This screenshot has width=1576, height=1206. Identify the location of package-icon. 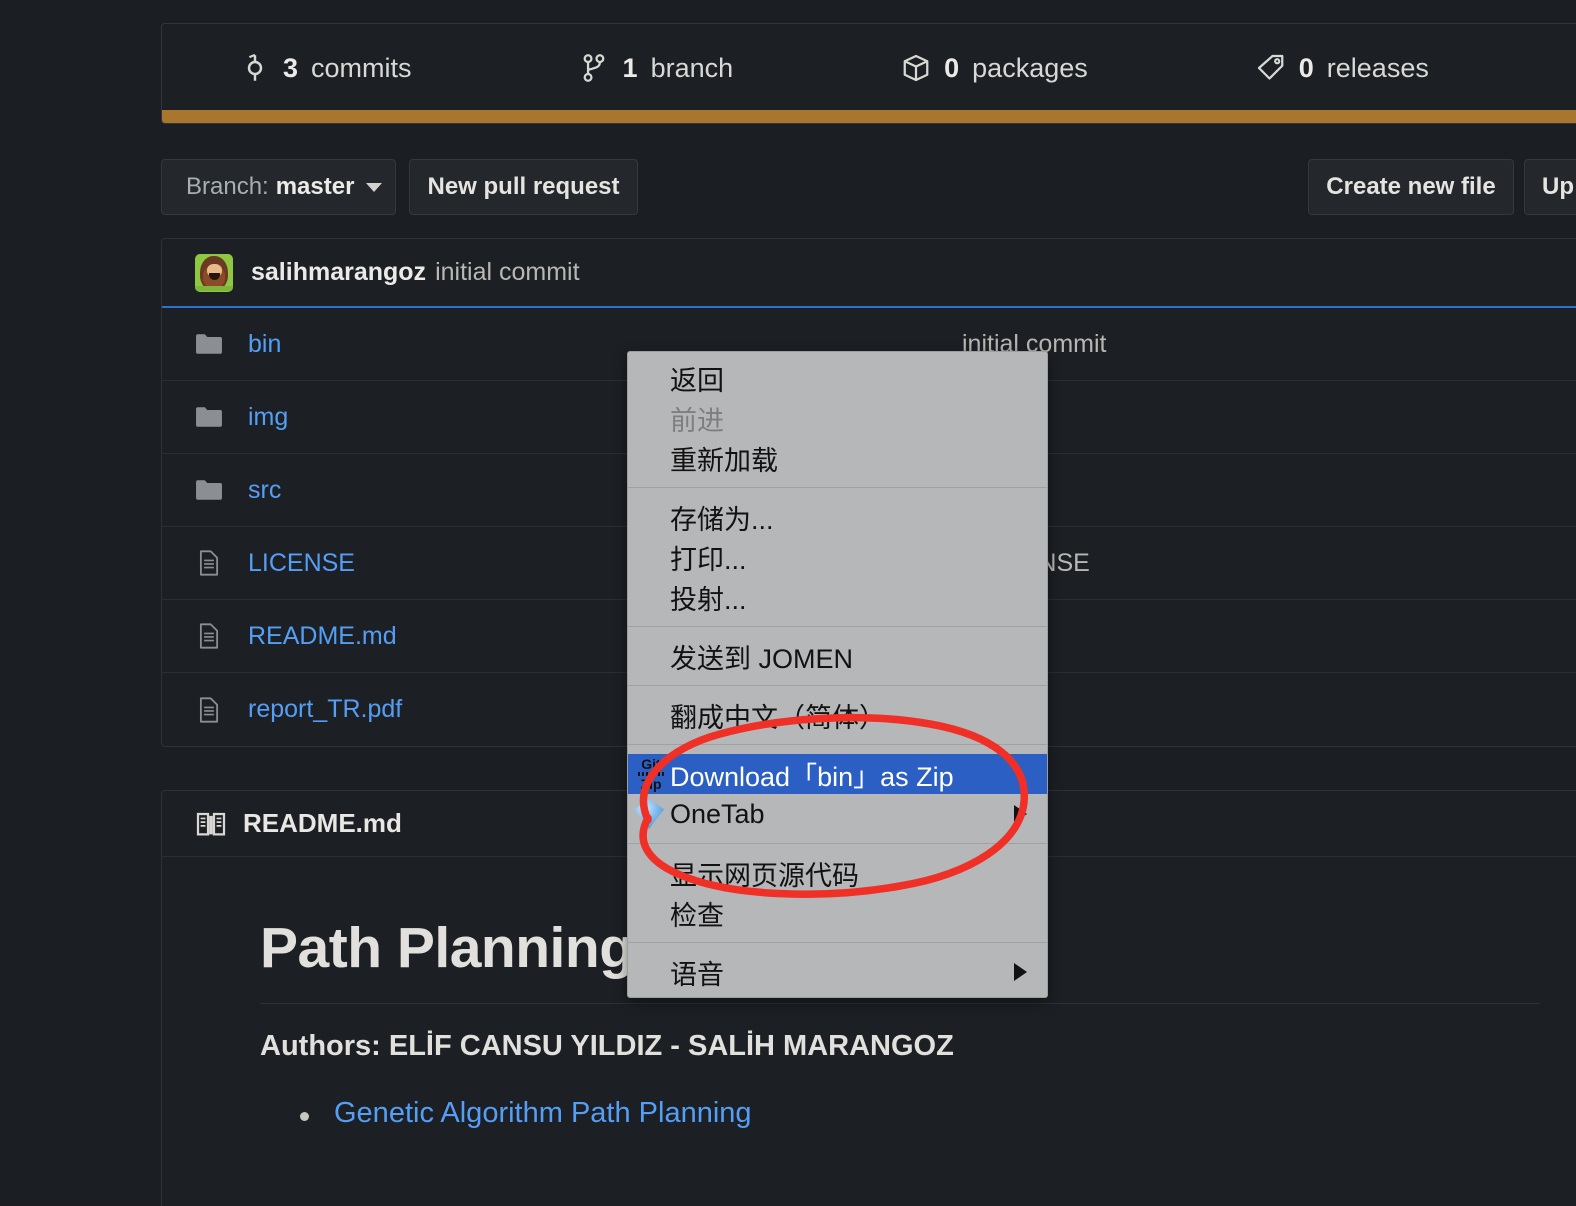
(916, 68).